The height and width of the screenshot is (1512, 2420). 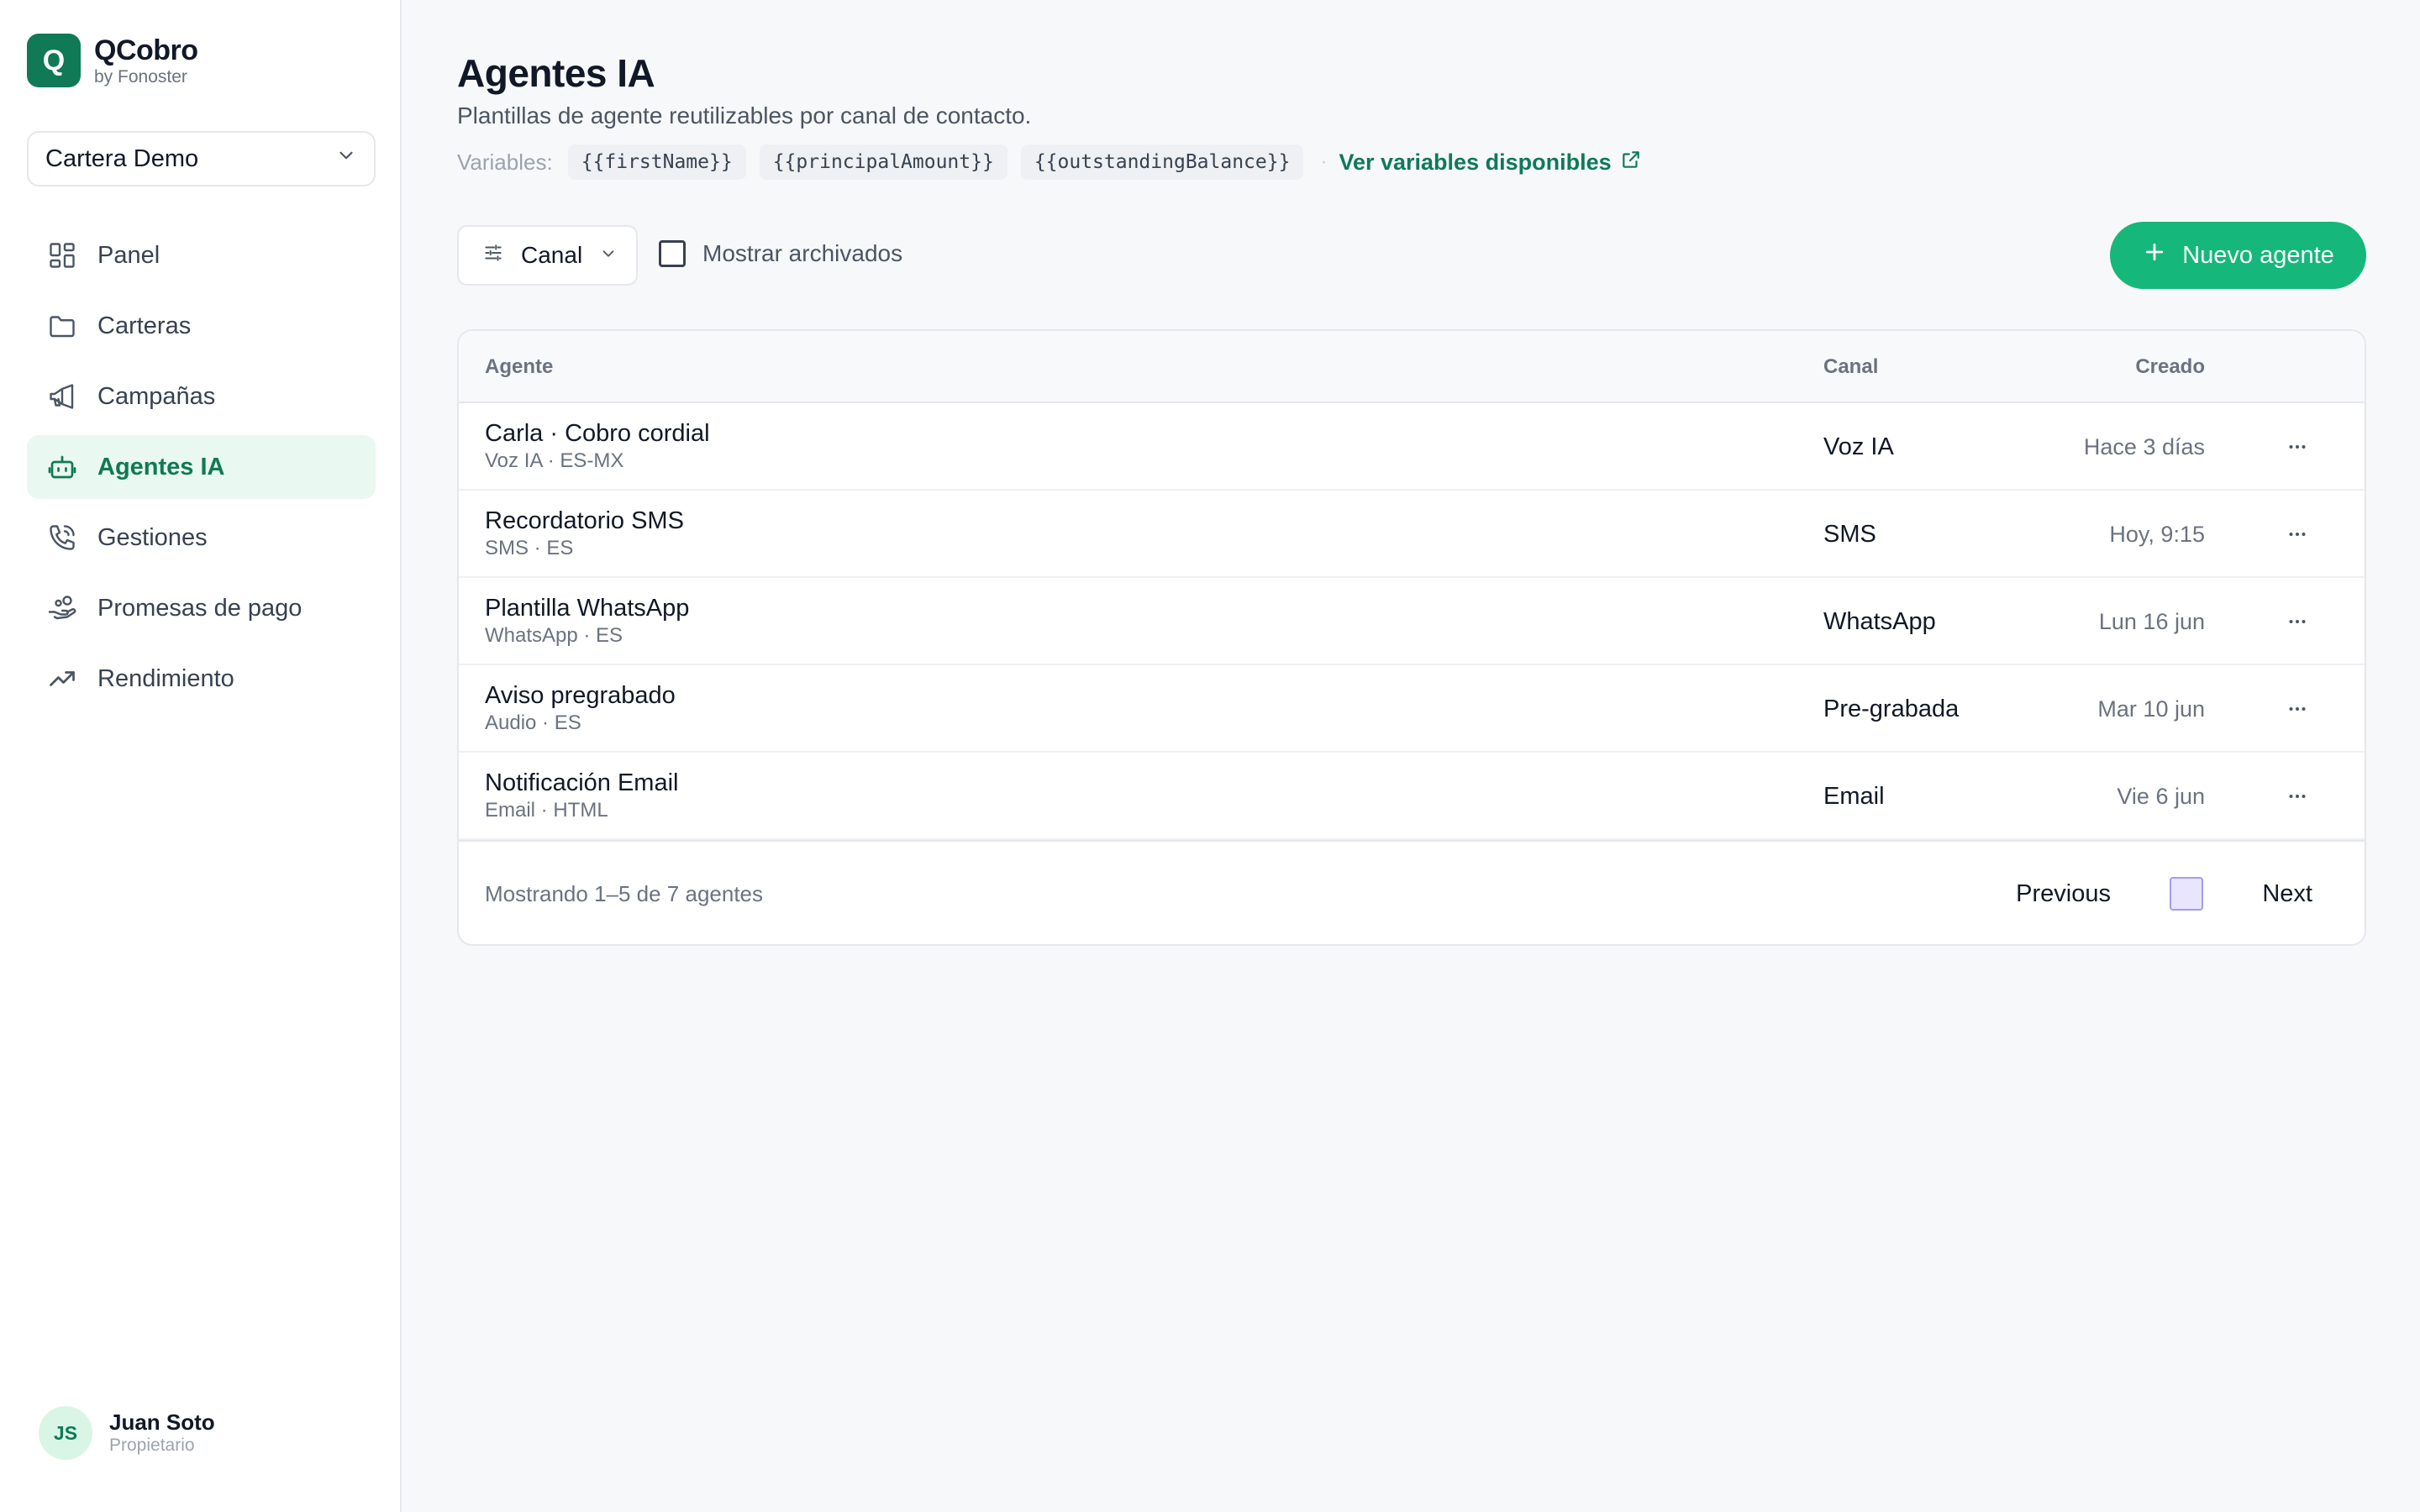 I want to click on sidebar-item-panel: Panel, so click(x=202, y=255).